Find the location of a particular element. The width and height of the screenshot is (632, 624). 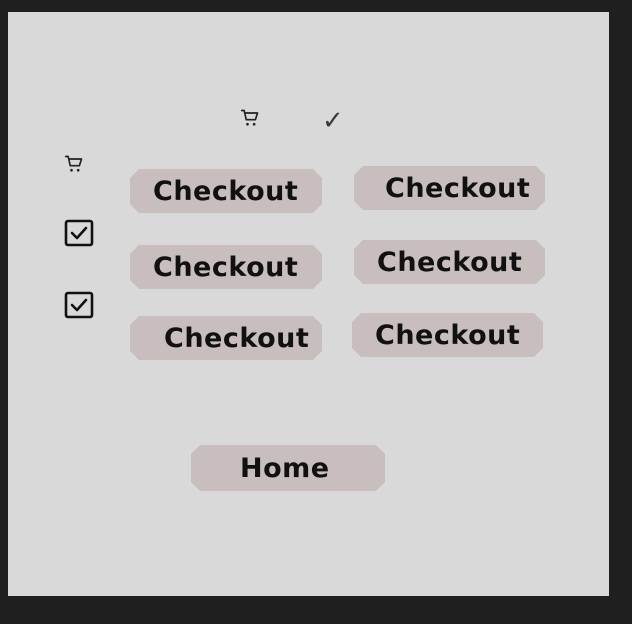

home-button: Home is located at coordinates (288, 468).